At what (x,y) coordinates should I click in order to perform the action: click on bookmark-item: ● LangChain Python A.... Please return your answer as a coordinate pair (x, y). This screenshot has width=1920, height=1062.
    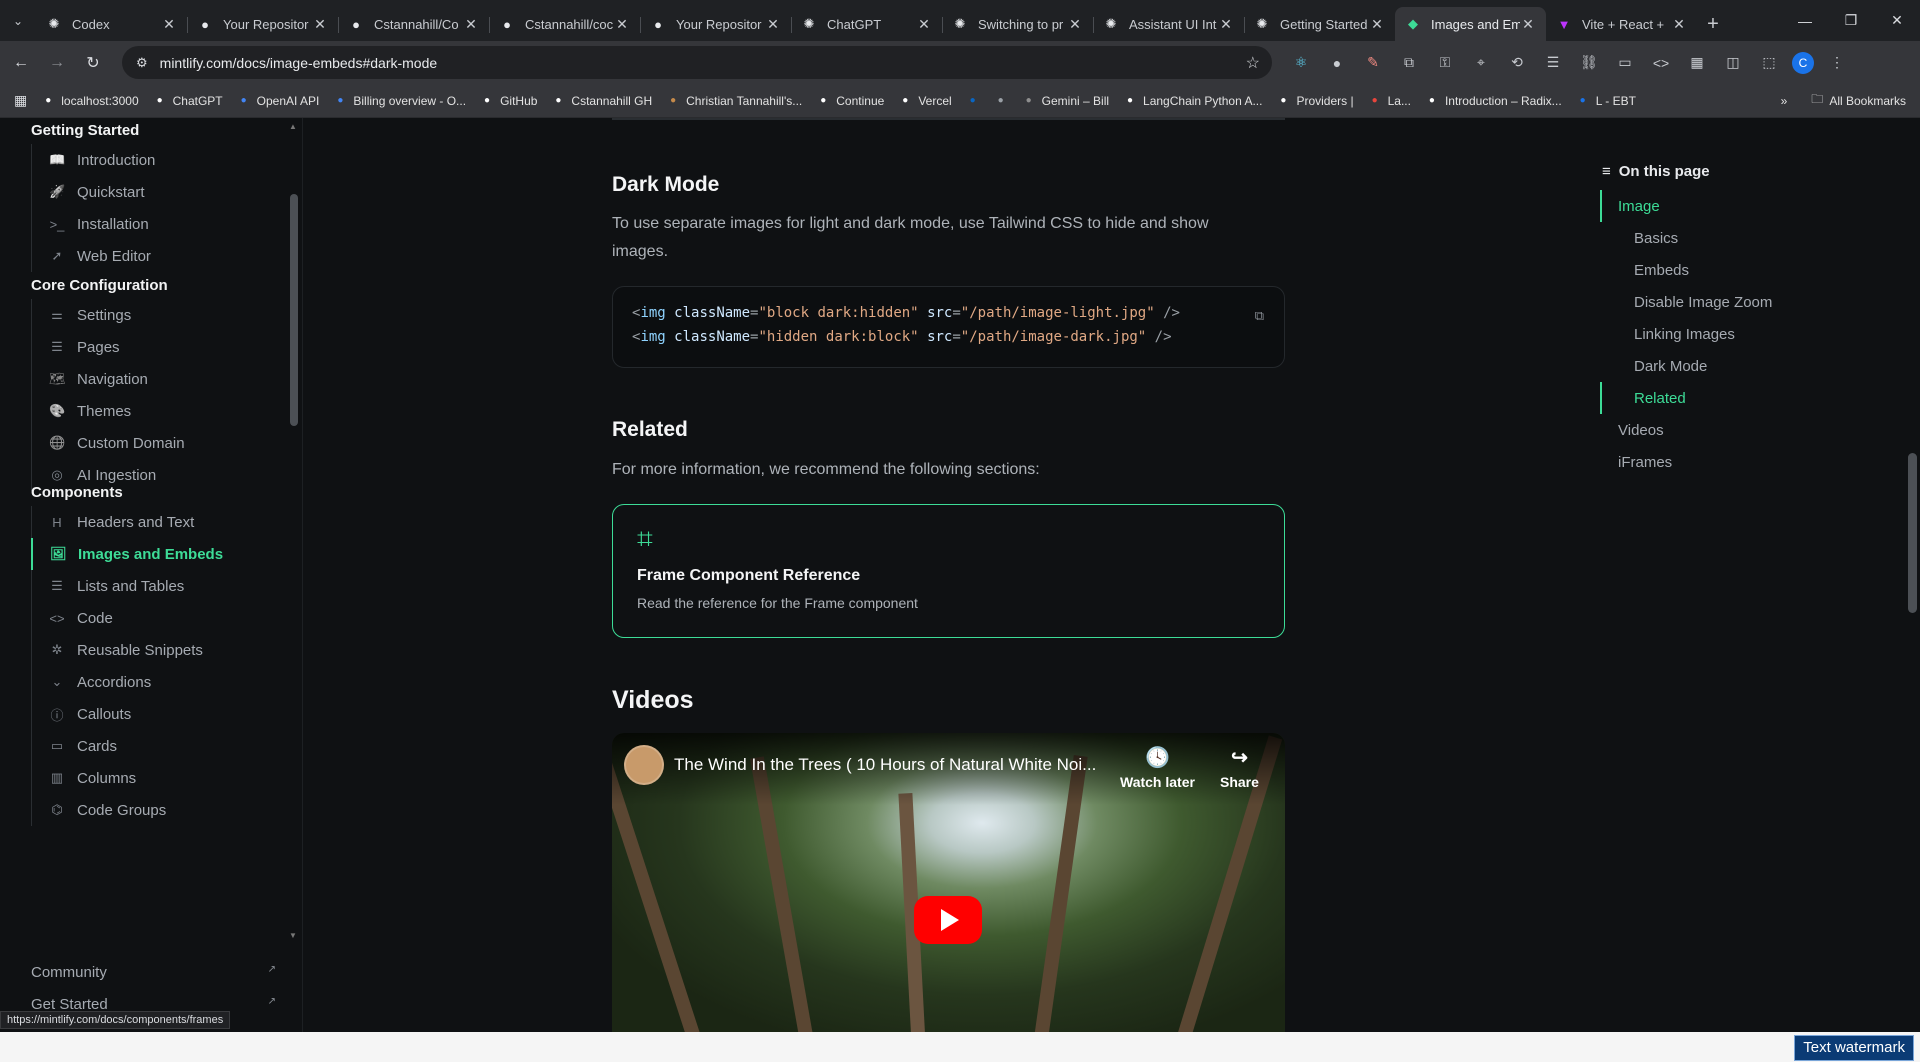
    Looking at the image, I should click on (1192, 101).